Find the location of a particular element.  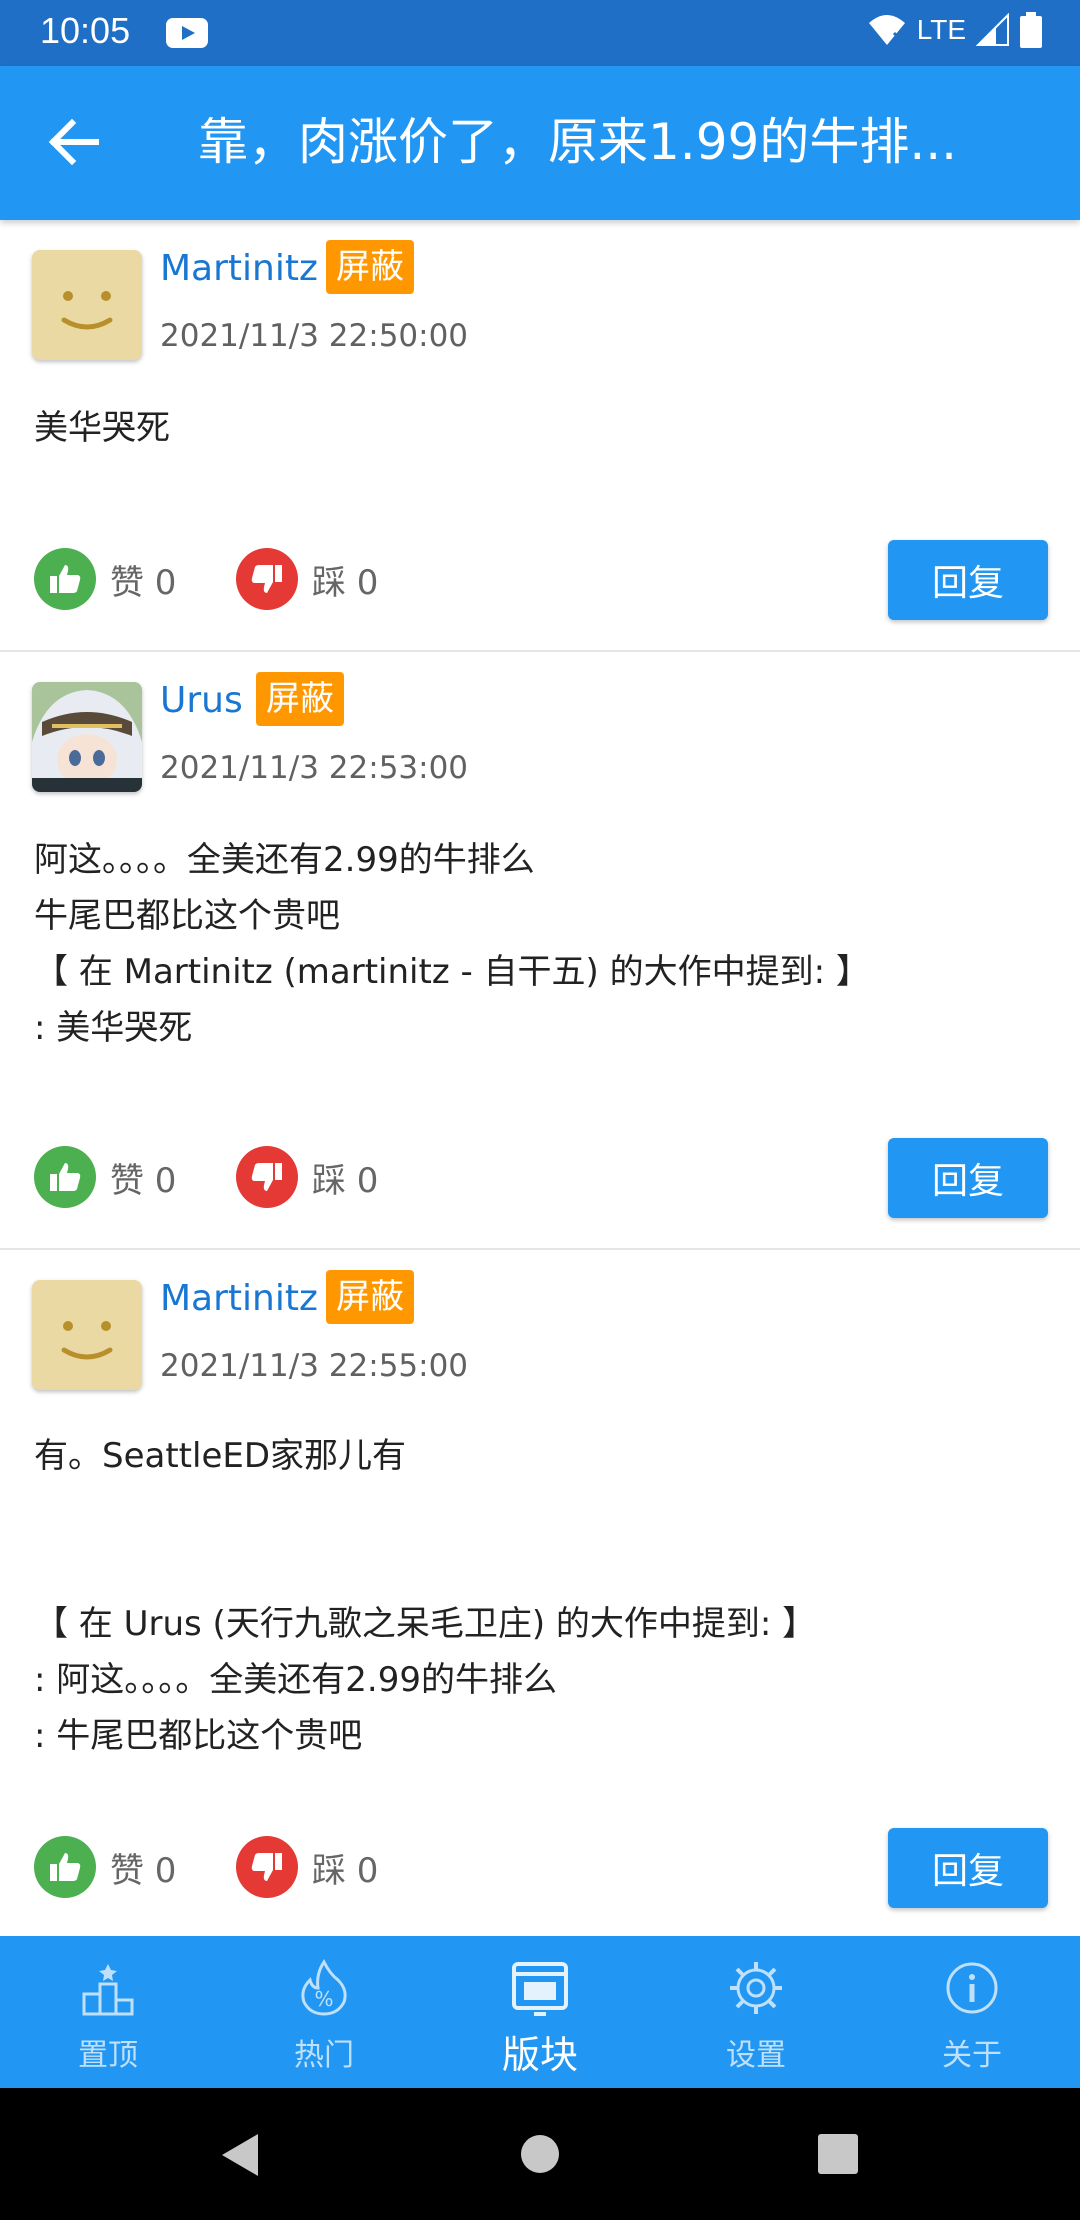

nav-label: 关于 is located at coordinates (972, 2055).